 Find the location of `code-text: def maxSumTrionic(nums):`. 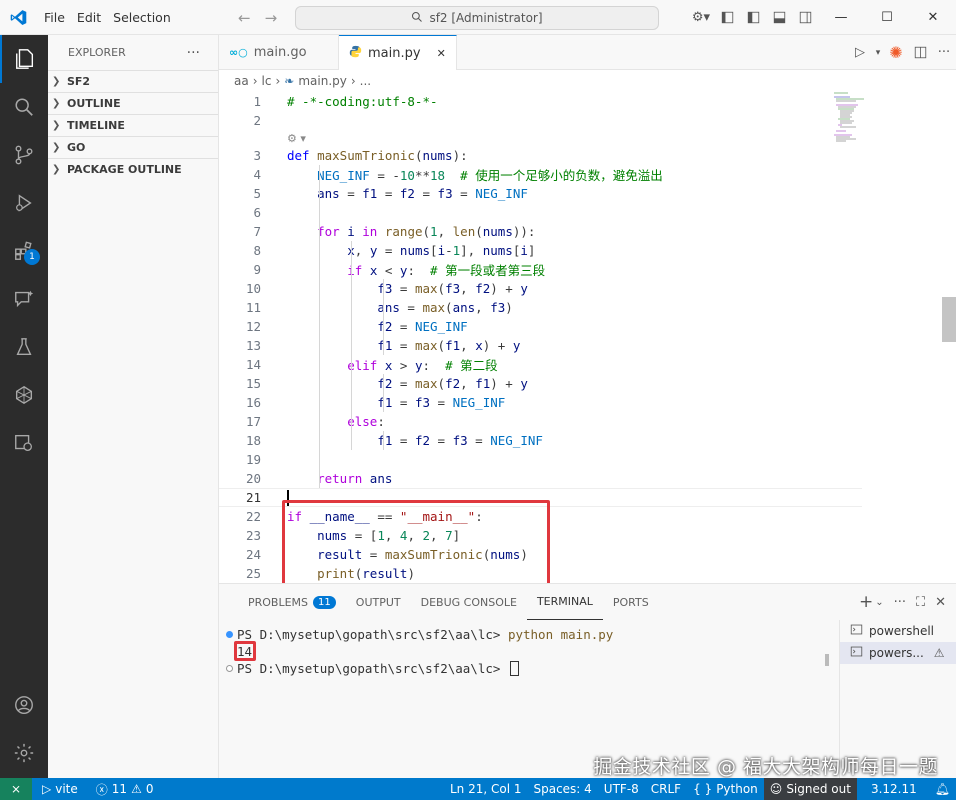

code-text: def maxSumTrionic(nums): is located at coordinates (377, 155).